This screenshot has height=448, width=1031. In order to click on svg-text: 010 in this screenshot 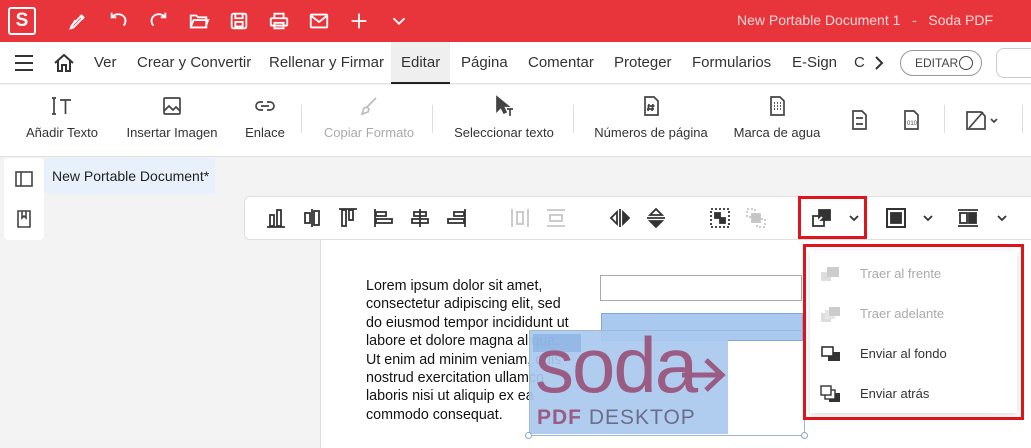, I will do `click(912, 124)`.